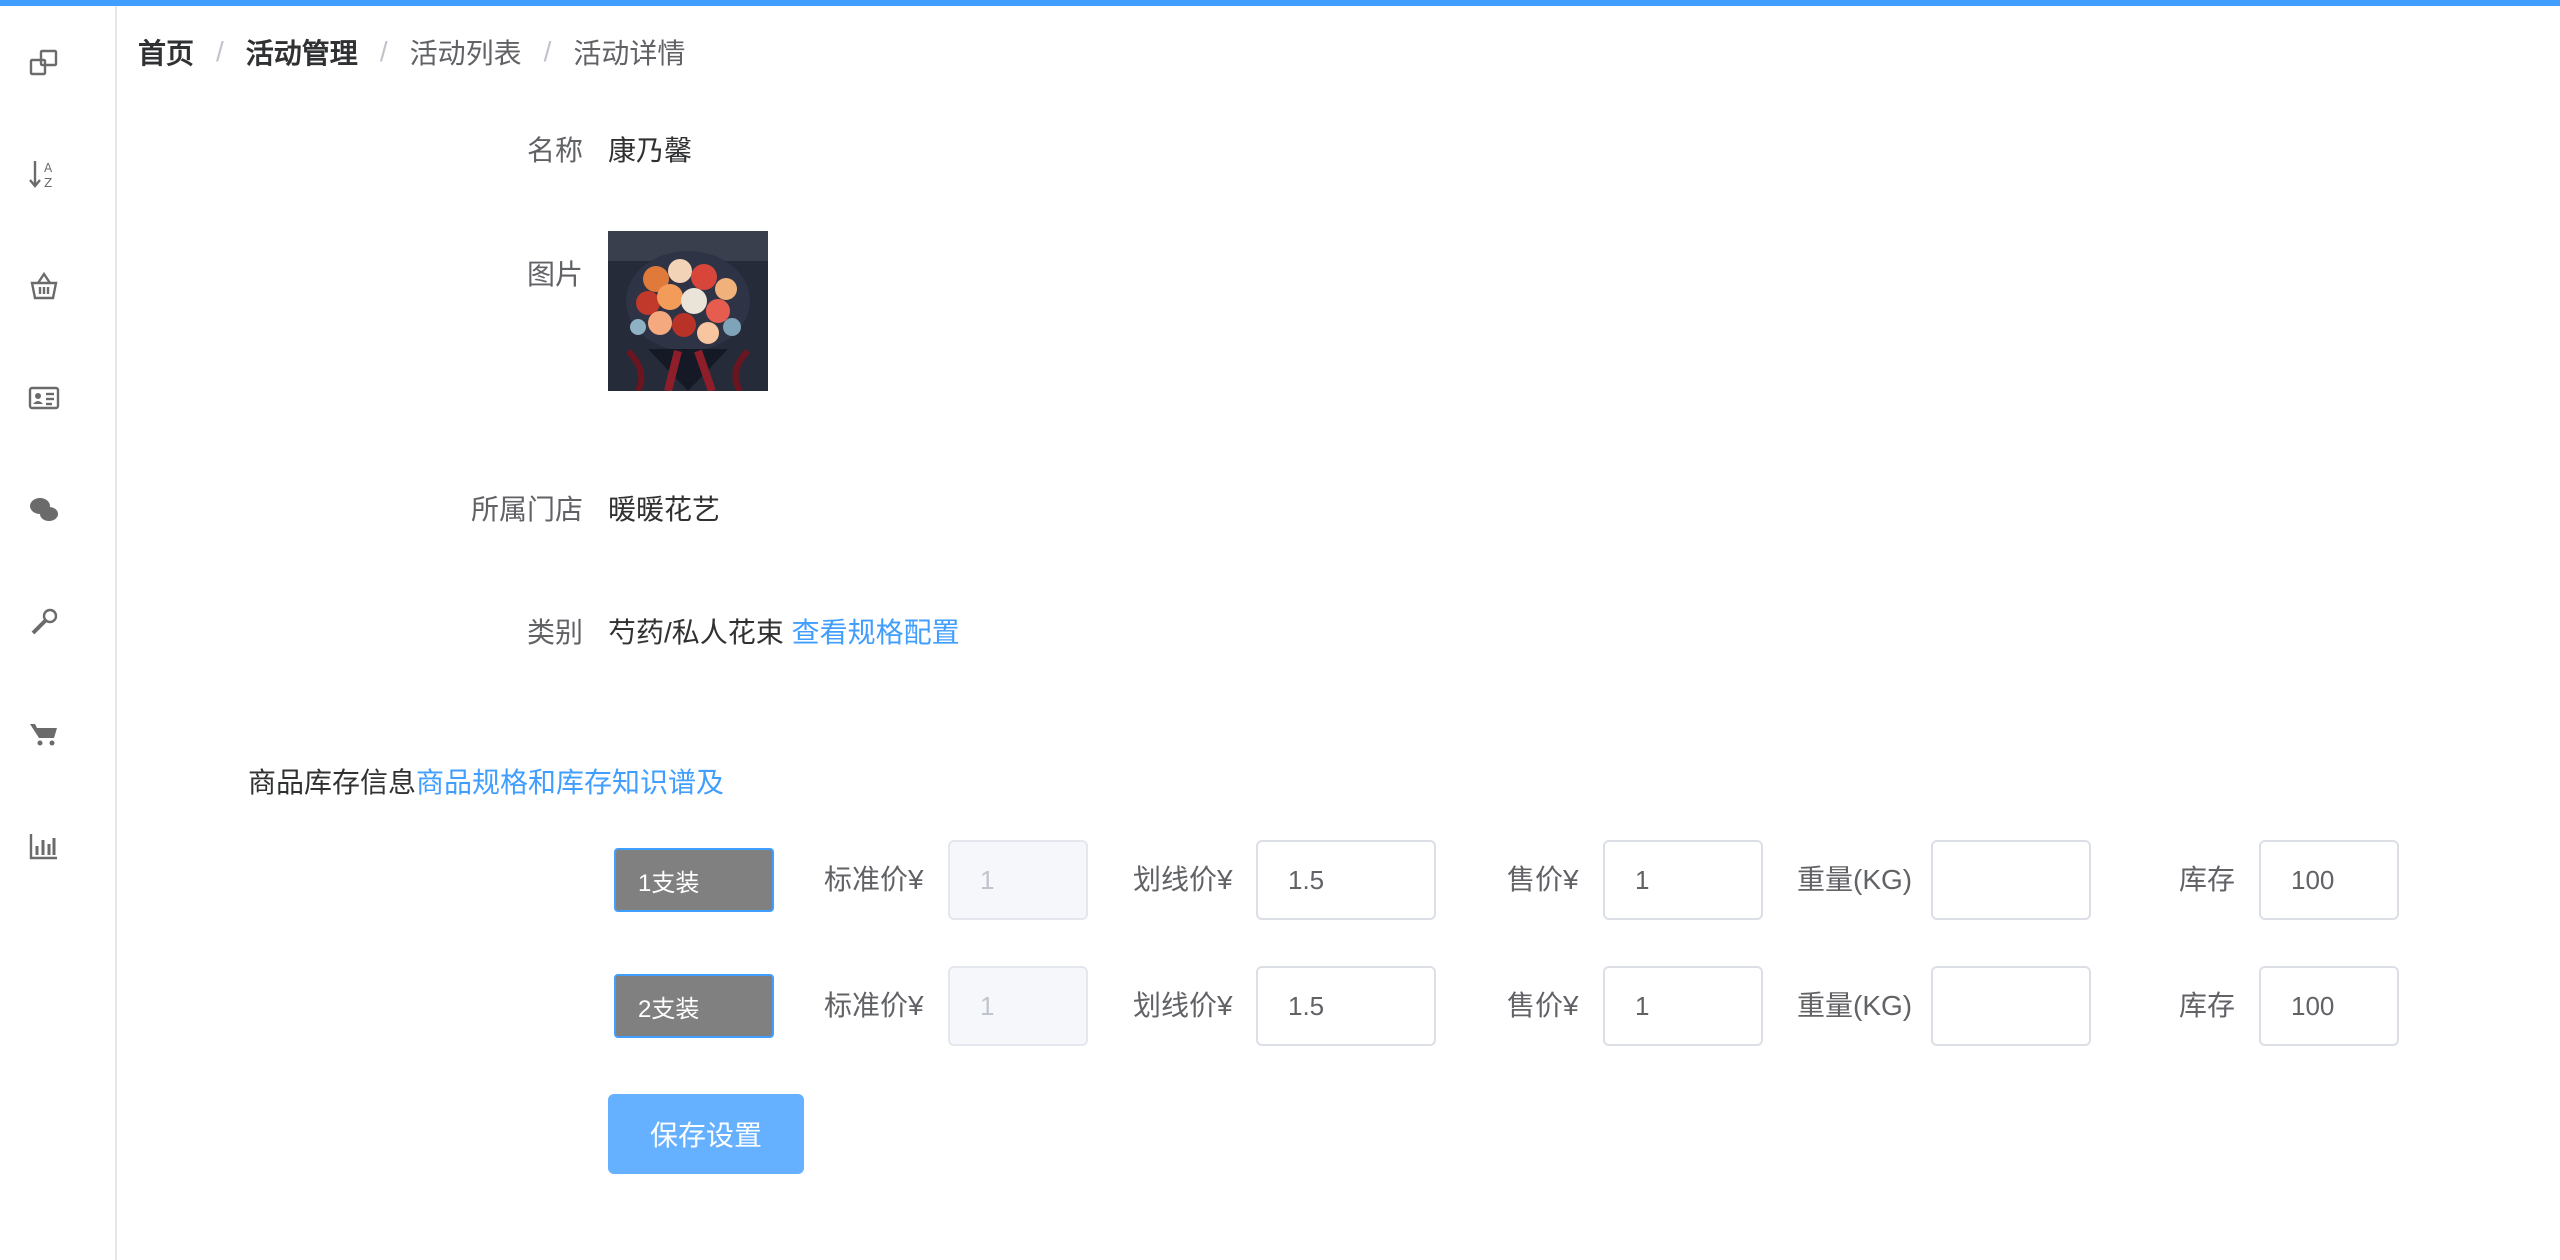  What do you see at coordinates (688, 311) in the screenshot?
I see `product-image` at bounding box center [688, 311].